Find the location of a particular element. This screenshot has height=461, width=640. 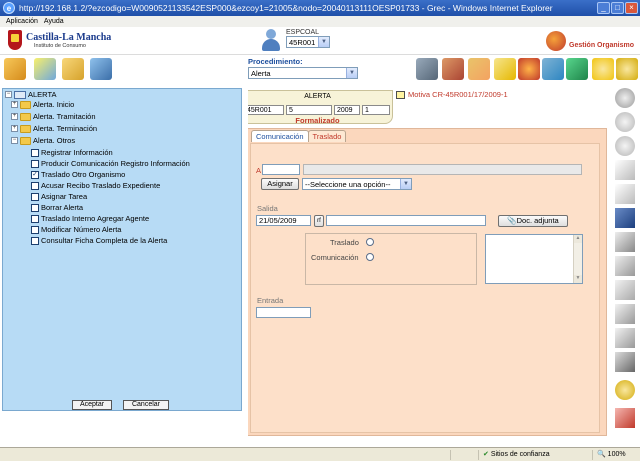

menu-aplicacion: Aplicación is located at coordinates (22, 21).